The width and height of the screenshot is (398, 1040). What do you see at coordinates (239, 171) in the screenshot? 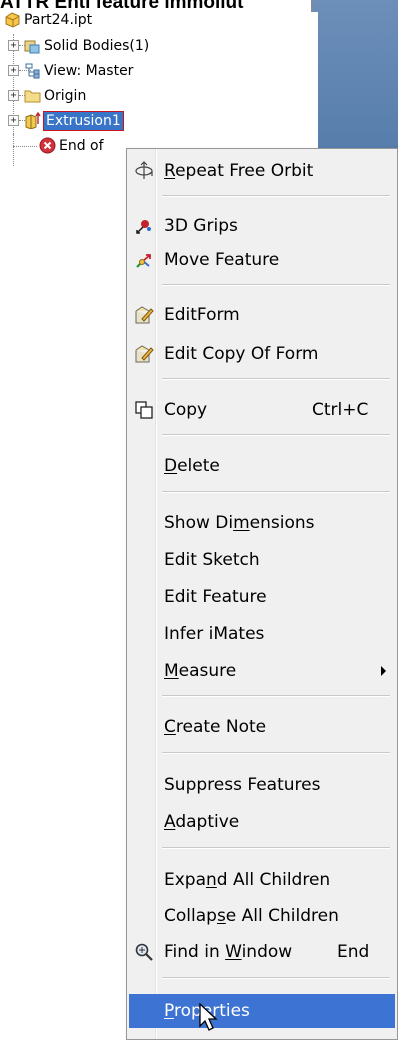
I see `menu-item-label: Repeat Free Orbit` at bounding box center [239, 171].